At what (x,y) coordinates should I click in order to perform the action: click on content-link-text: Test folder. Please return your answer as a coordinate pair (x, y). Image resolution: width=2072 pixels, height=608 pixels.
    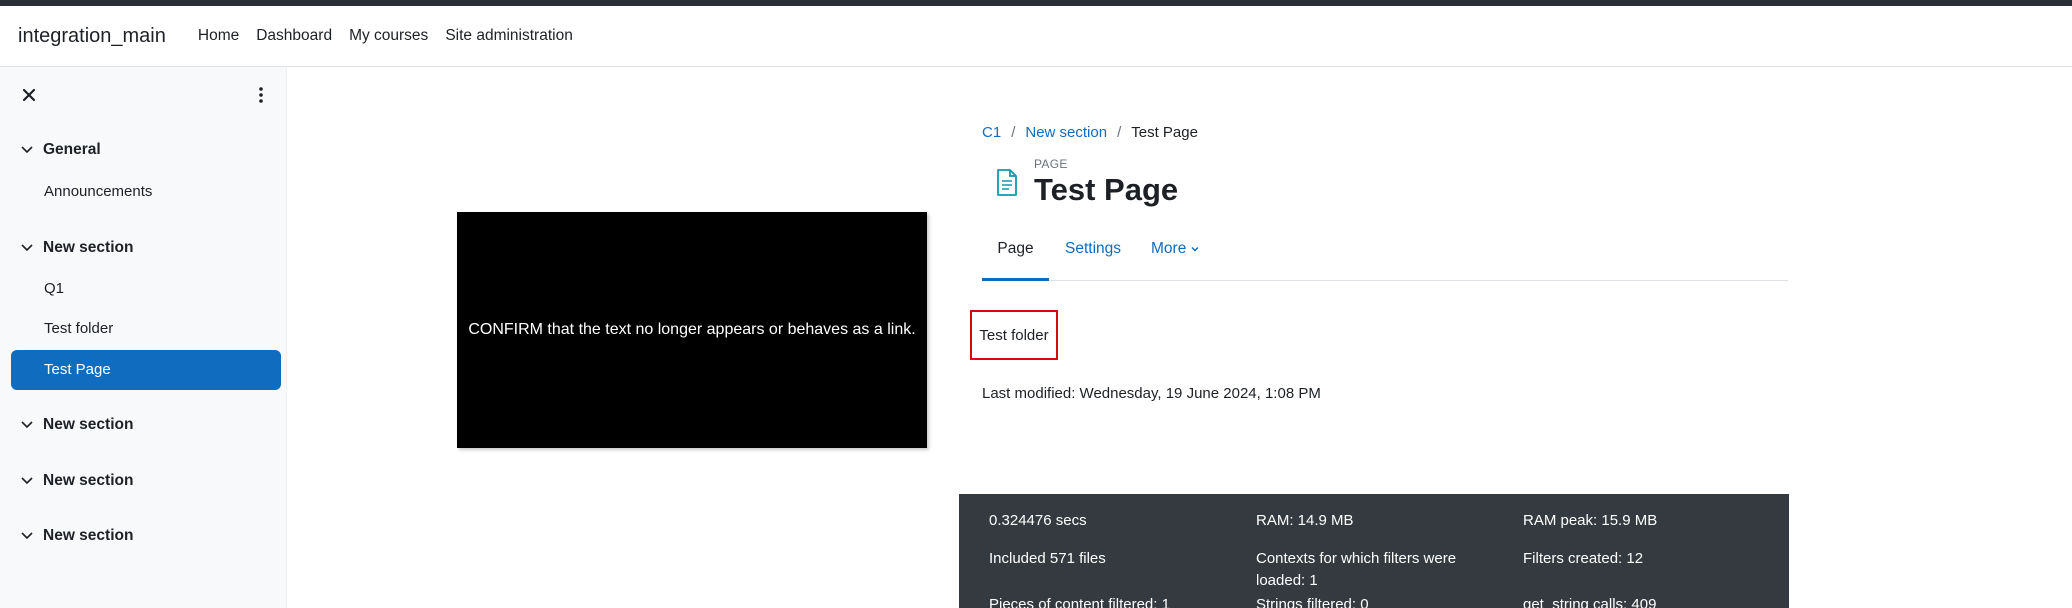
    Looking at the image, I should click on (1014, 335).